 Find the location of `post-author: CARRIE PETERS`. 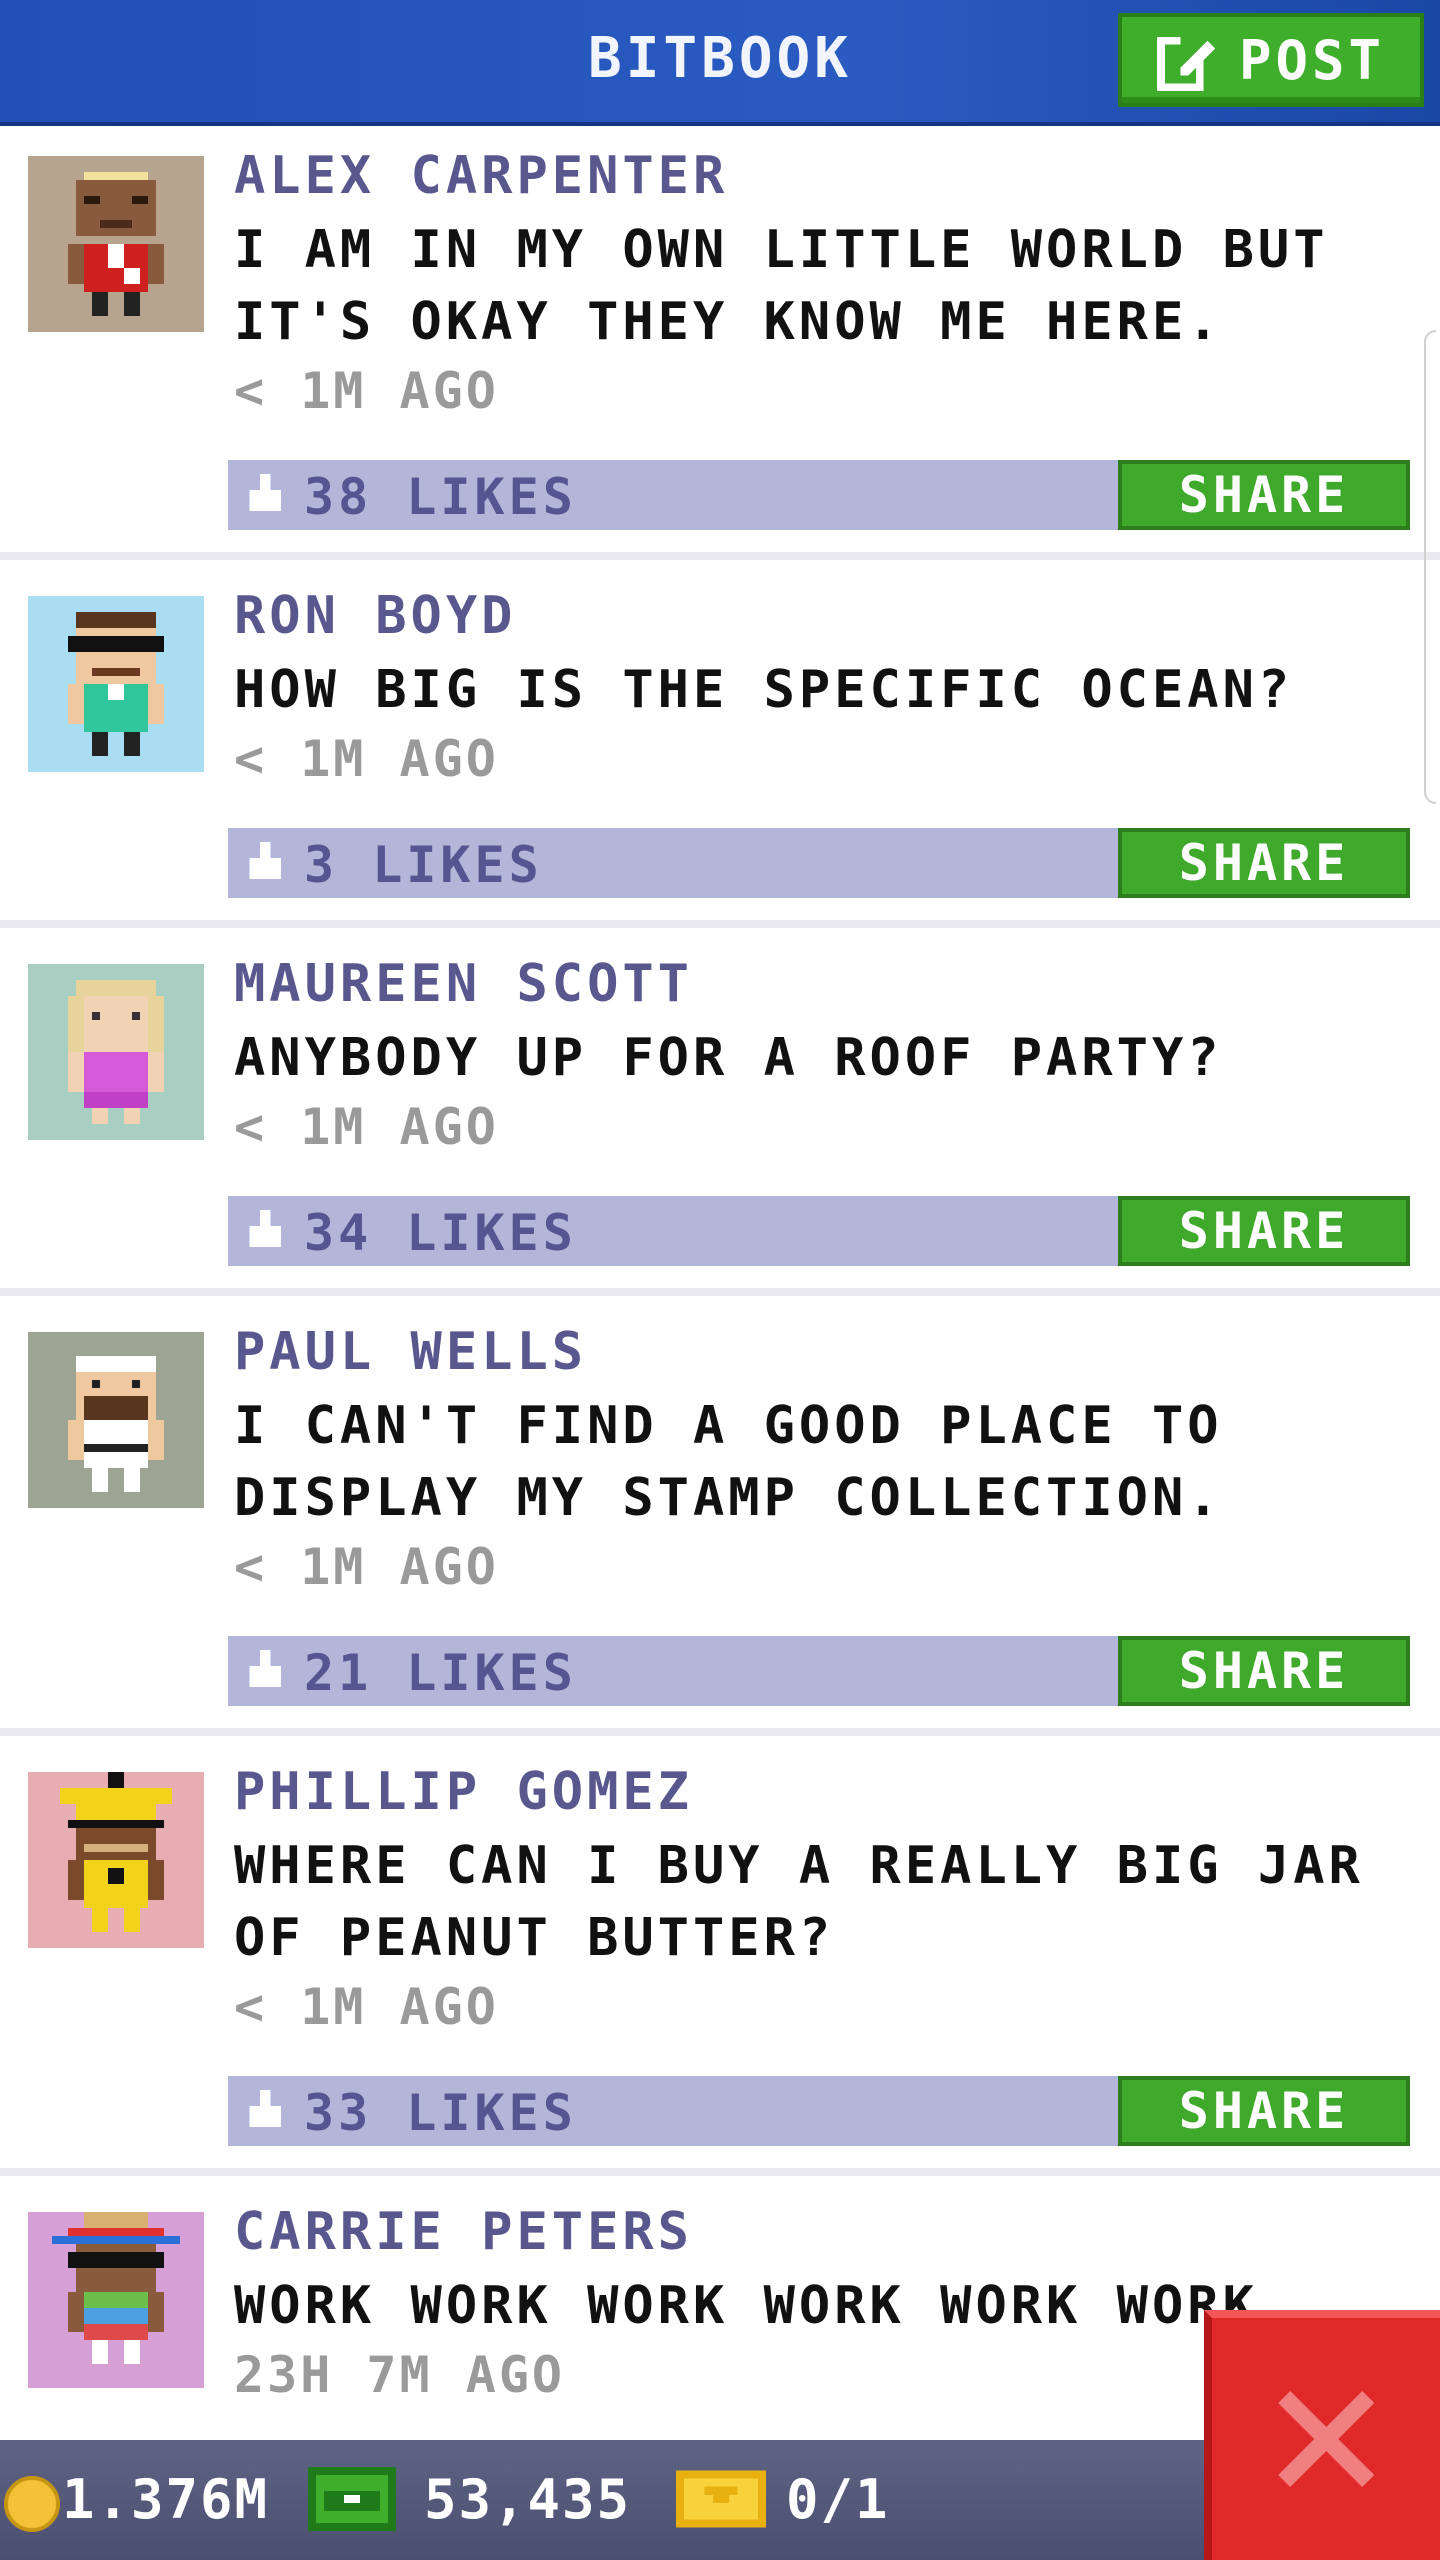

post-author: CARRIE PETERS is located at coordinates (463, 2232).